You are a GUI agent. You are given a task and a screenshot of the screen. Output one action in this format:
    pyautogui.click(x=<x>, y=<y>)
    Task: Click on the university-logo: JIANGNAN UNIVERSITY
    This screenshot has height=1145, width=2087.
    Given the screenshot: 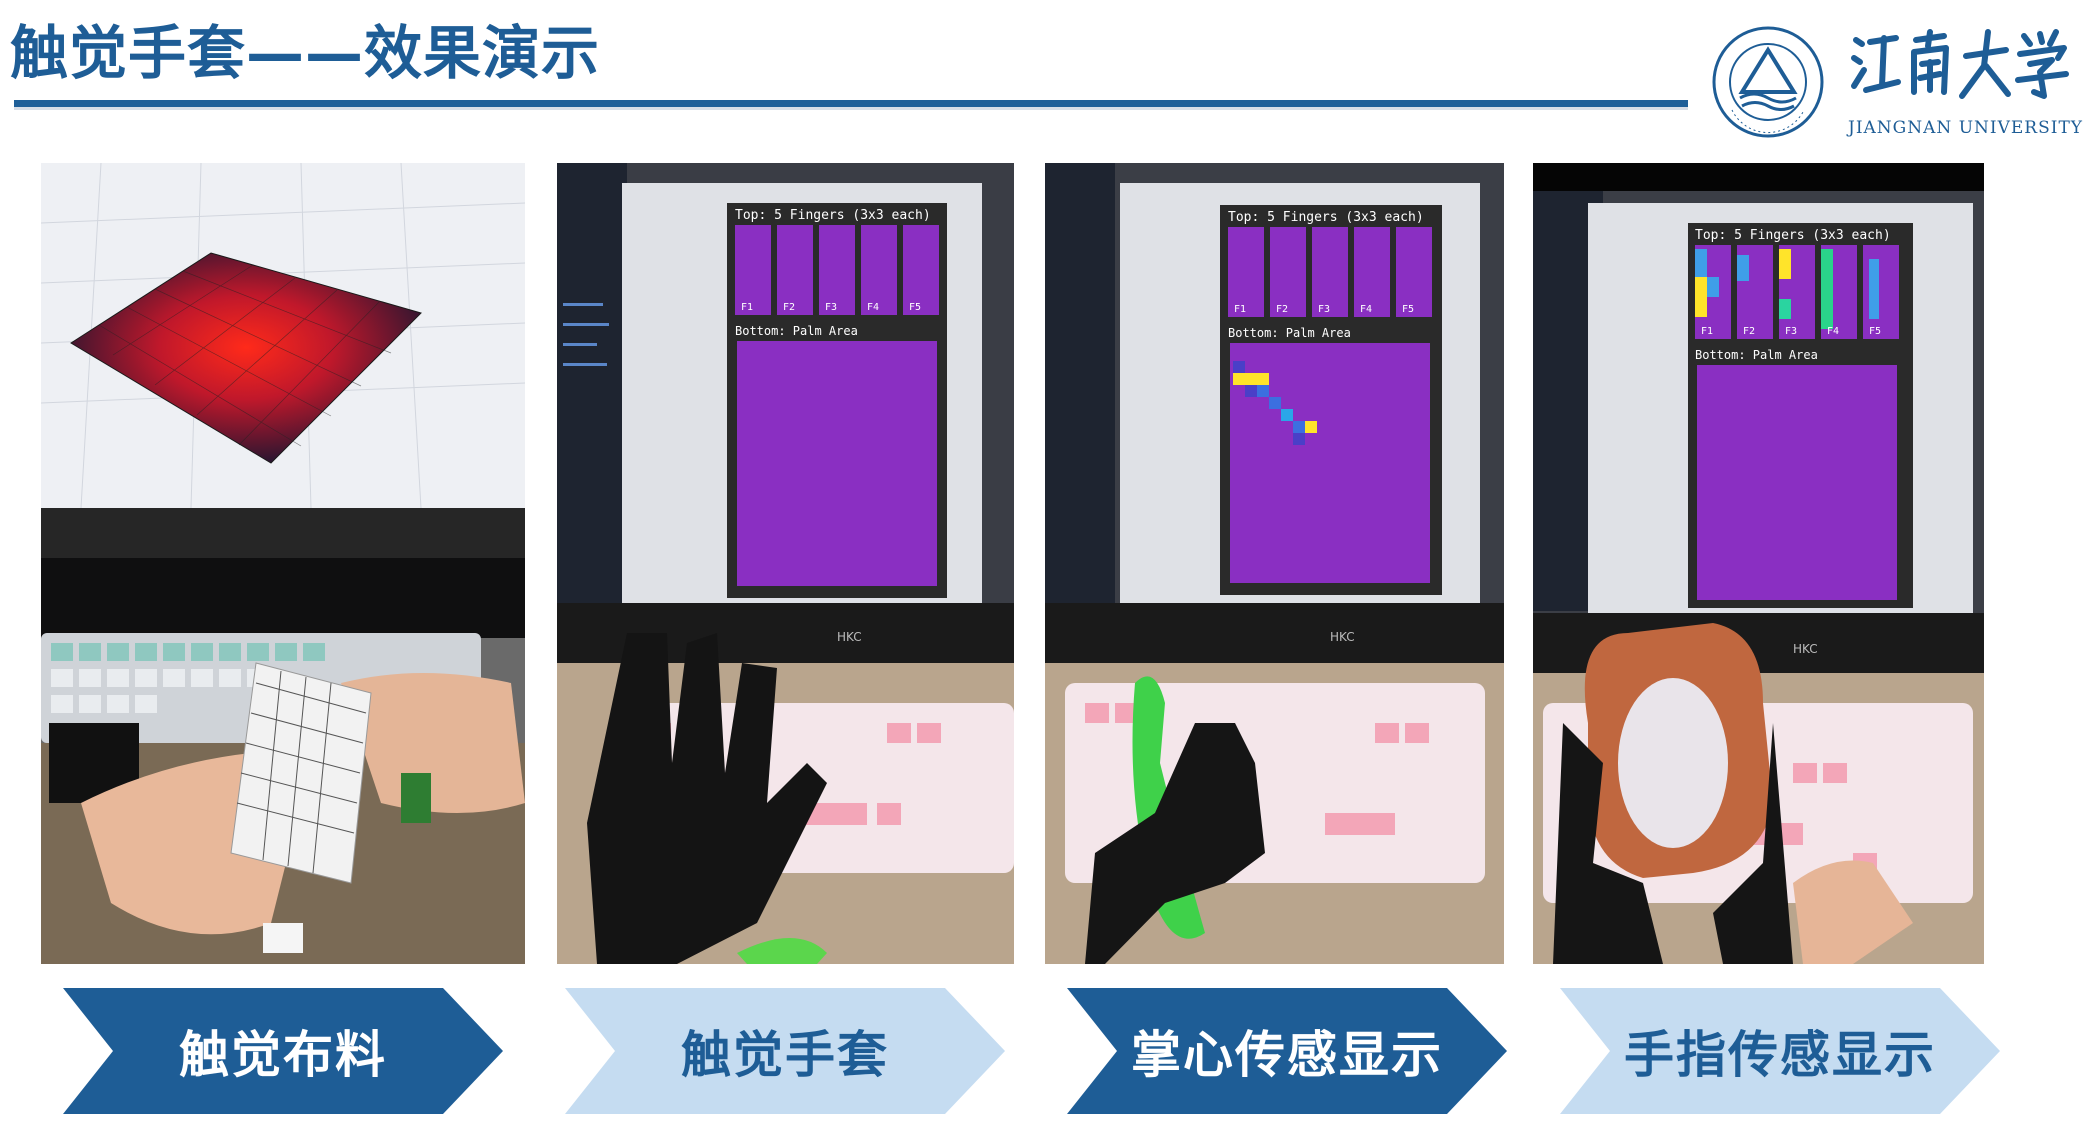 What is the action you would take?
    pyautogui.click(x=1895, y=86)
    